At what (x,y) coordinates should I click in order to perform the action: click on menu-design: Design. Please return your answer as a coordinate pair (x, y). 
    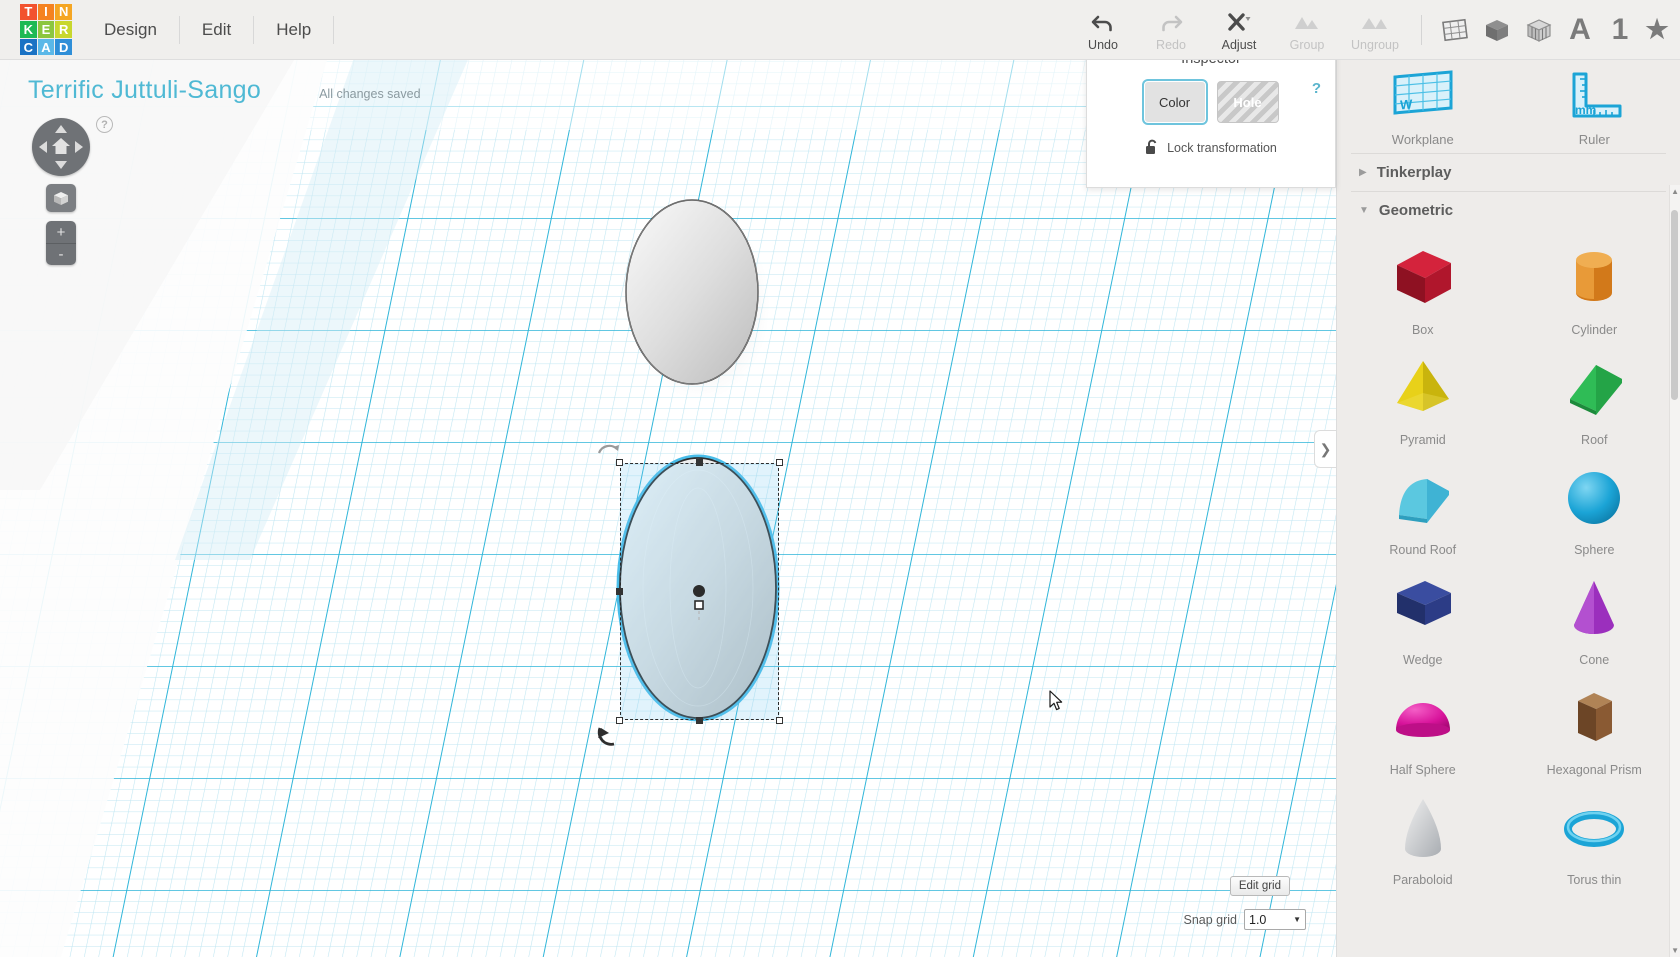
    Looking at the image, I should click on (137, 29).